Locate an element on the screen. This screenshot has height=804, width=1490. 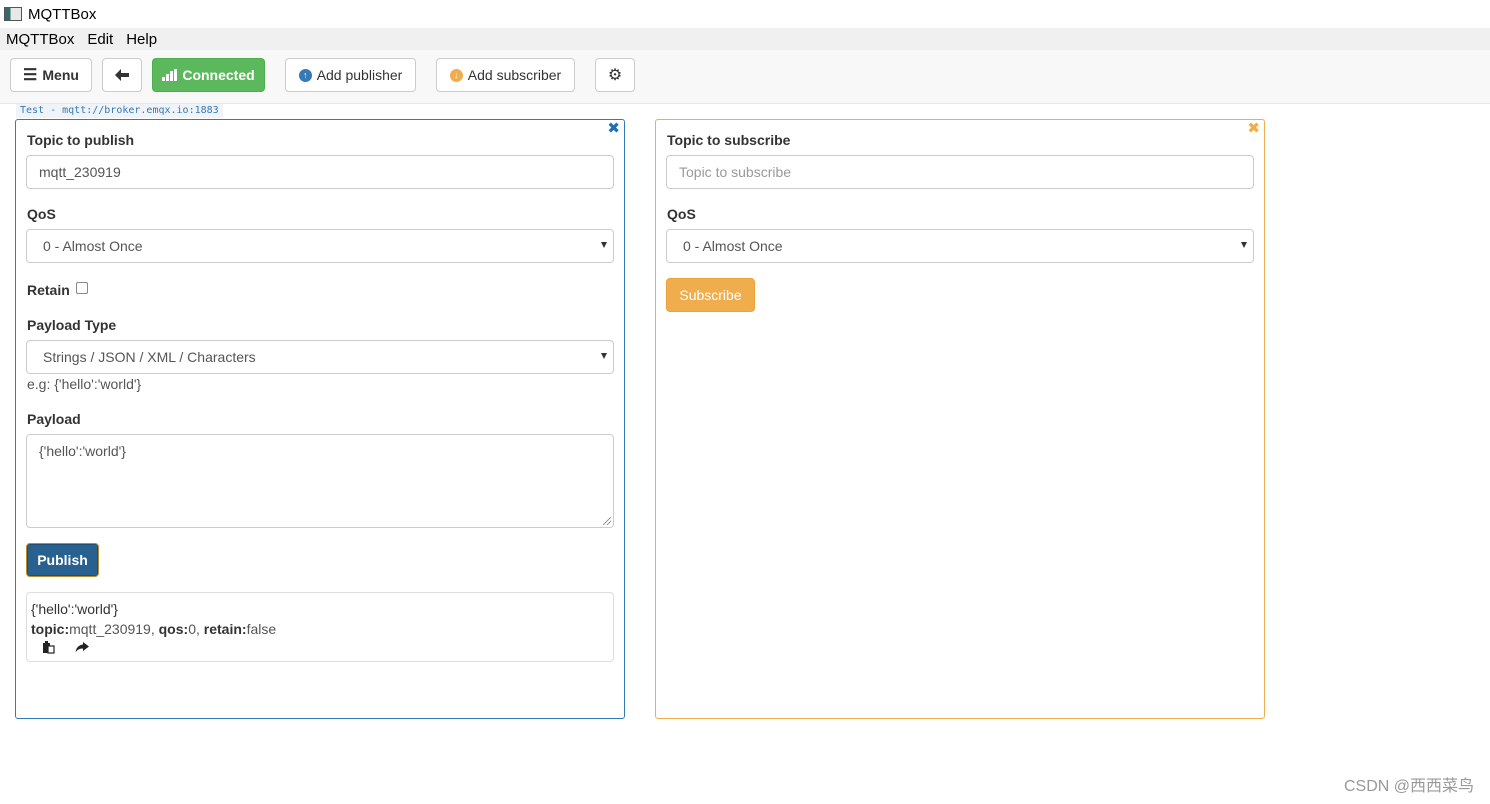
add-subscriber-label: Add subscriber is located at coordinates (514, 75).